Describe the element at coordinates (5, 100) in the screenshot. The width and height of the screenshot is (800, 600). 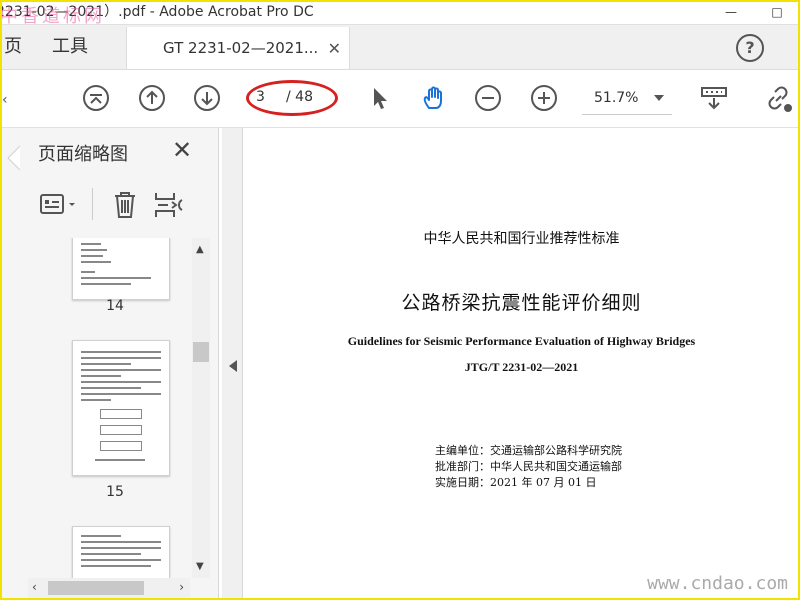
I see `toolbar-scroll-left-icon: ‹` at that location.